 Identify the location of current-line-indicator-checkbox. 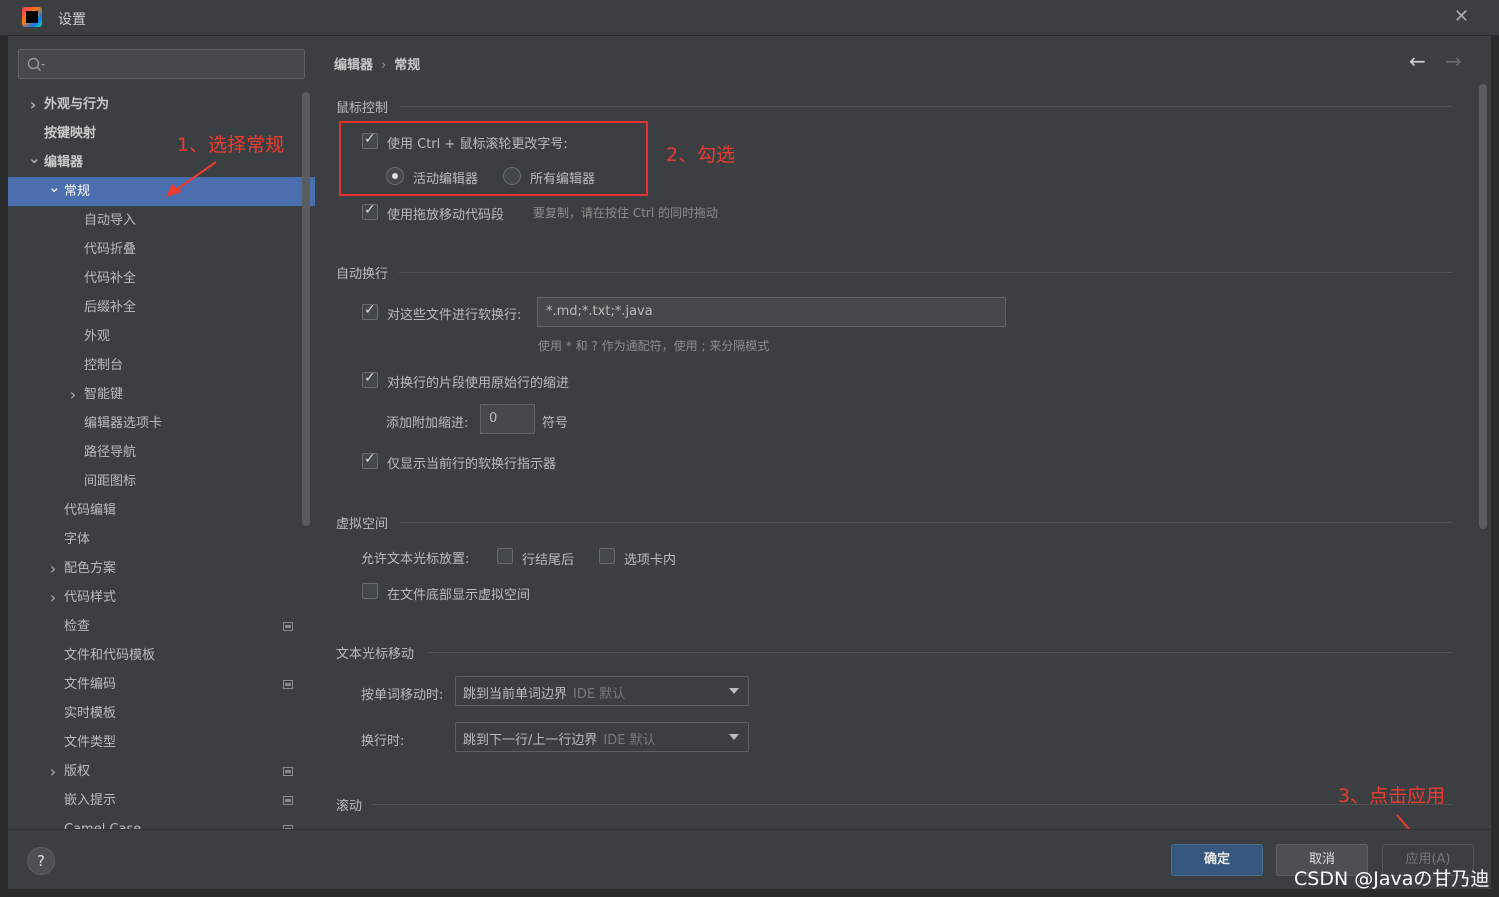
(370, 460).